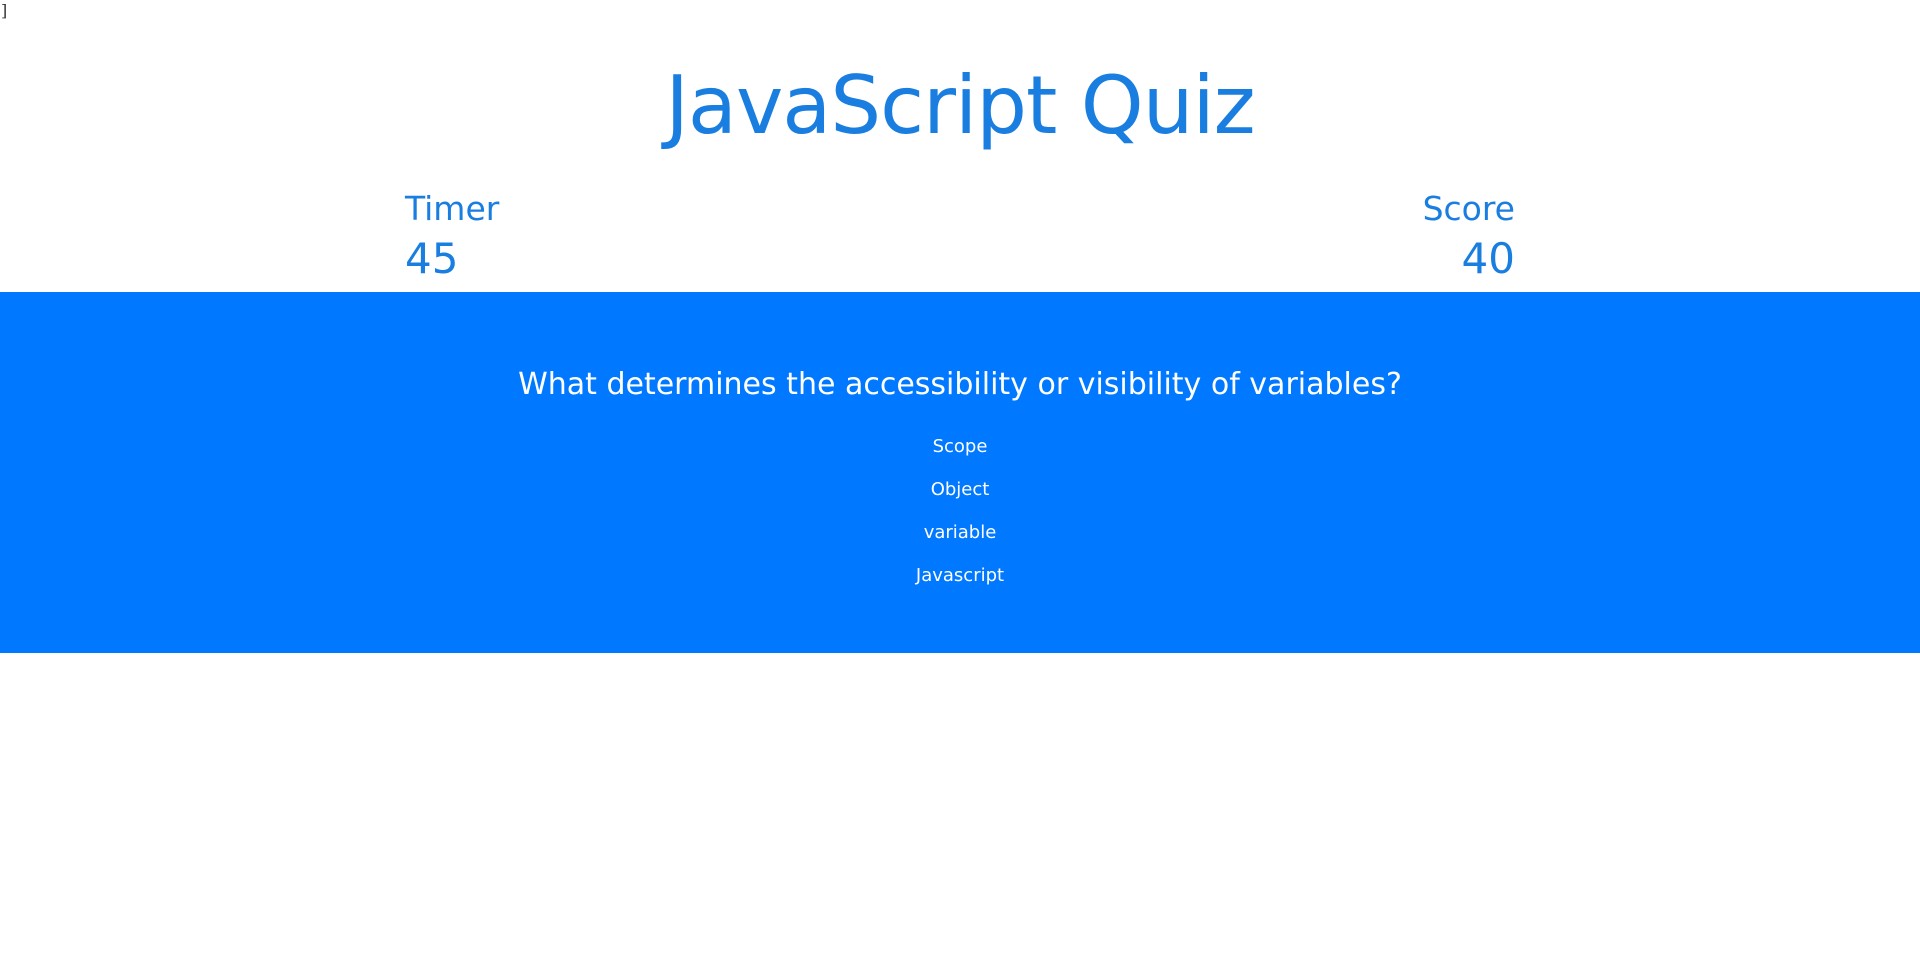 This screenshot has width=1920, height=975. Describe the element at coordinates (960, 446) in the screenshot. I see `answer-choice-scope: Scope` at that location.